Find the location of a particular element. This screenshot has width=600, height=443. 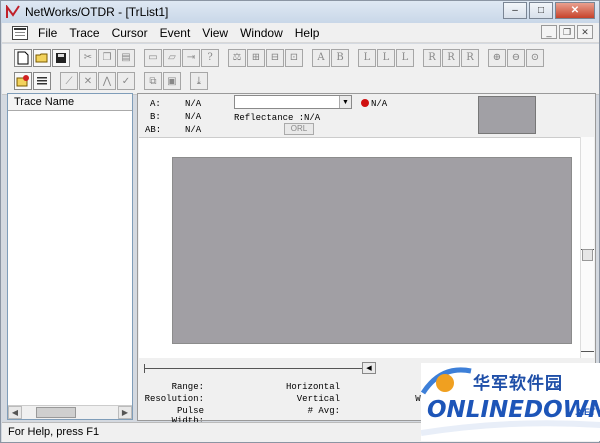

marker-r2-button: R is located at coordinates (451, 57).